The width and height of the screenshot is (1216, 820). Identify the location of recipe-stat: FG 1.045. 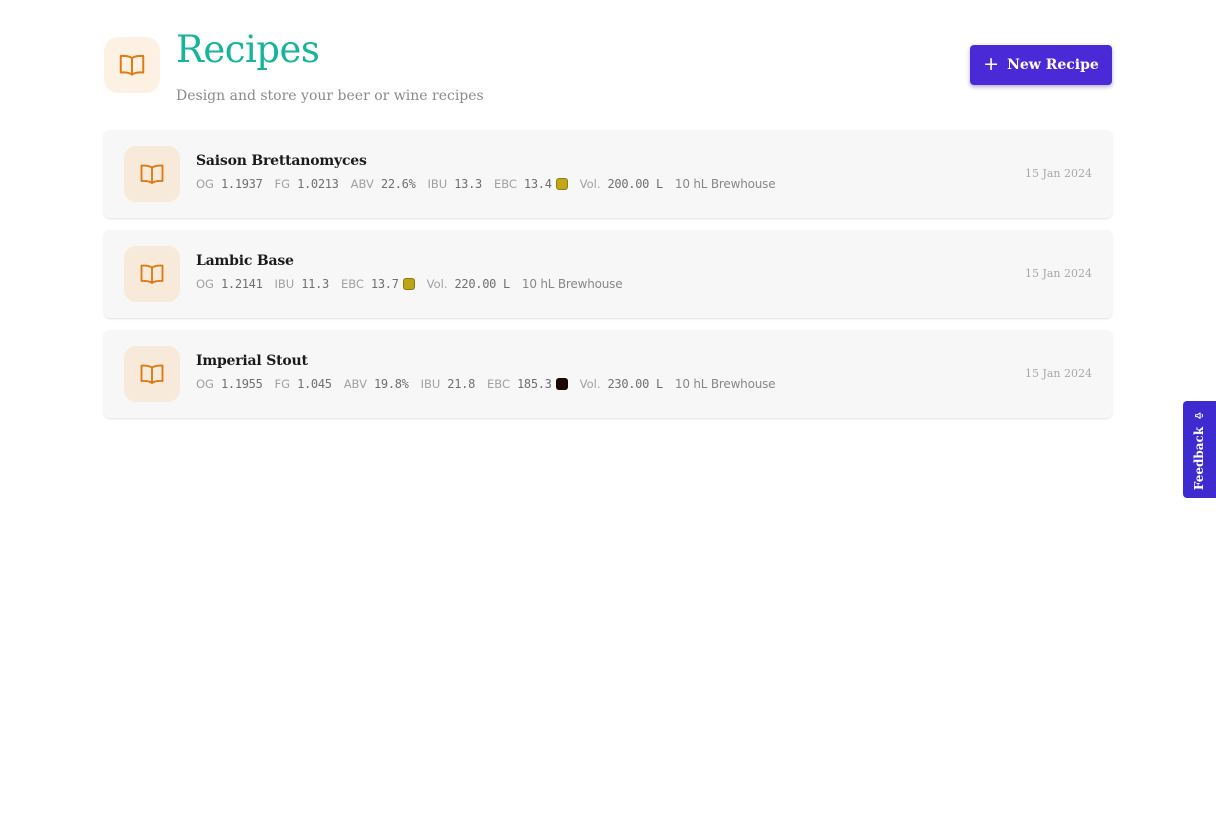
(303, 384).